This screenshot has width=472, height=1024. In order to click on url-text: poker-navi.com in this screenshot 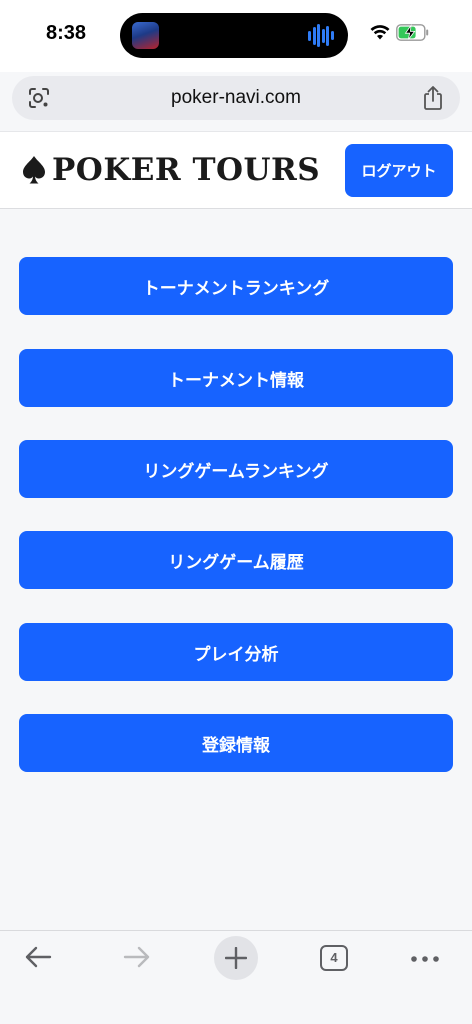, I will do `click(236, 98)`.